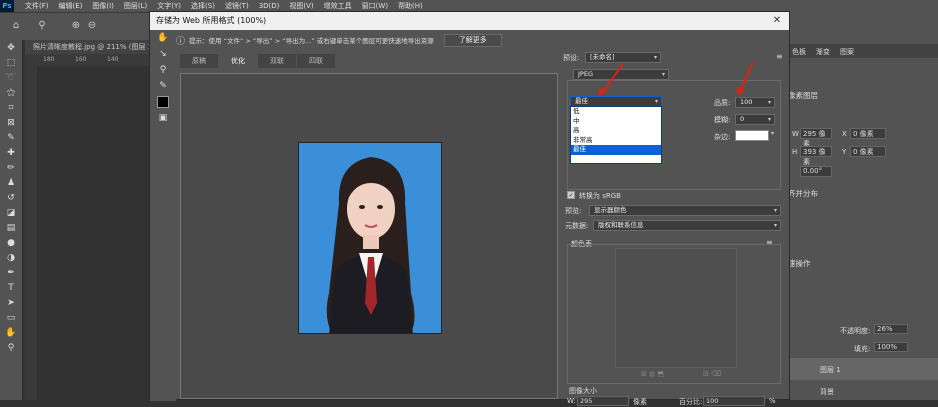  What do you see at coordinates (7, 6) in the screenshot?
I see `photoshop-logo-icon: Ps` at bounding box center [7, 6].